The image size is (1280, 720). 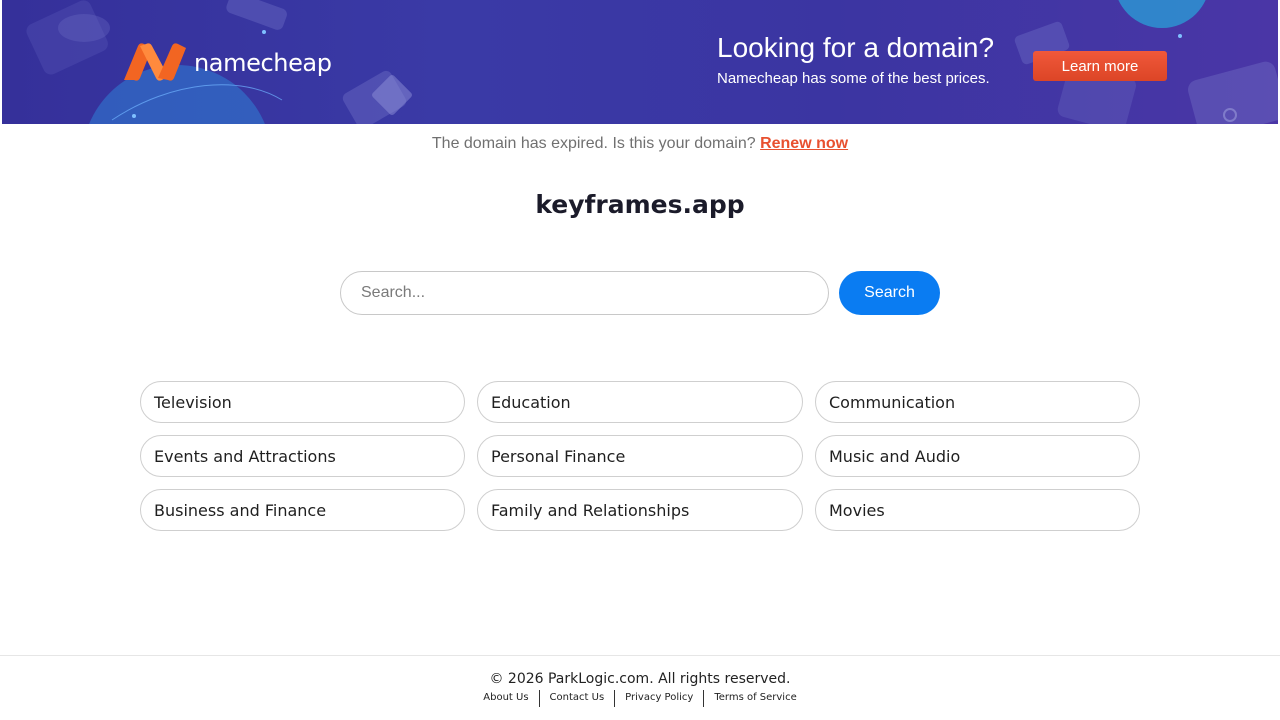 What do you see at coordinates (804, 143) in the screenshot?
I see `renew-now-link: Renew now` at bounding box center [804, 143].